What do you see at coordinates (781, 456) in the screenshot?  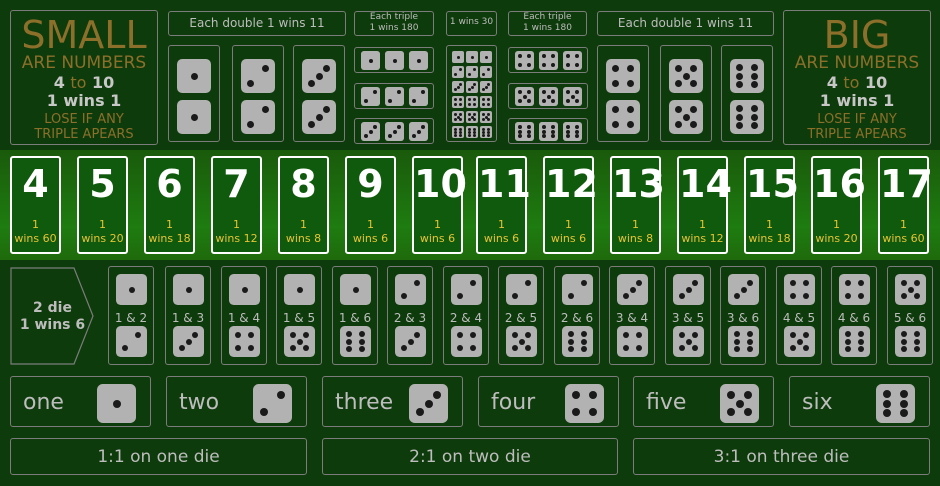 I see `bet-three-die: 3:1 on three die` at bounding box center [781, 456].